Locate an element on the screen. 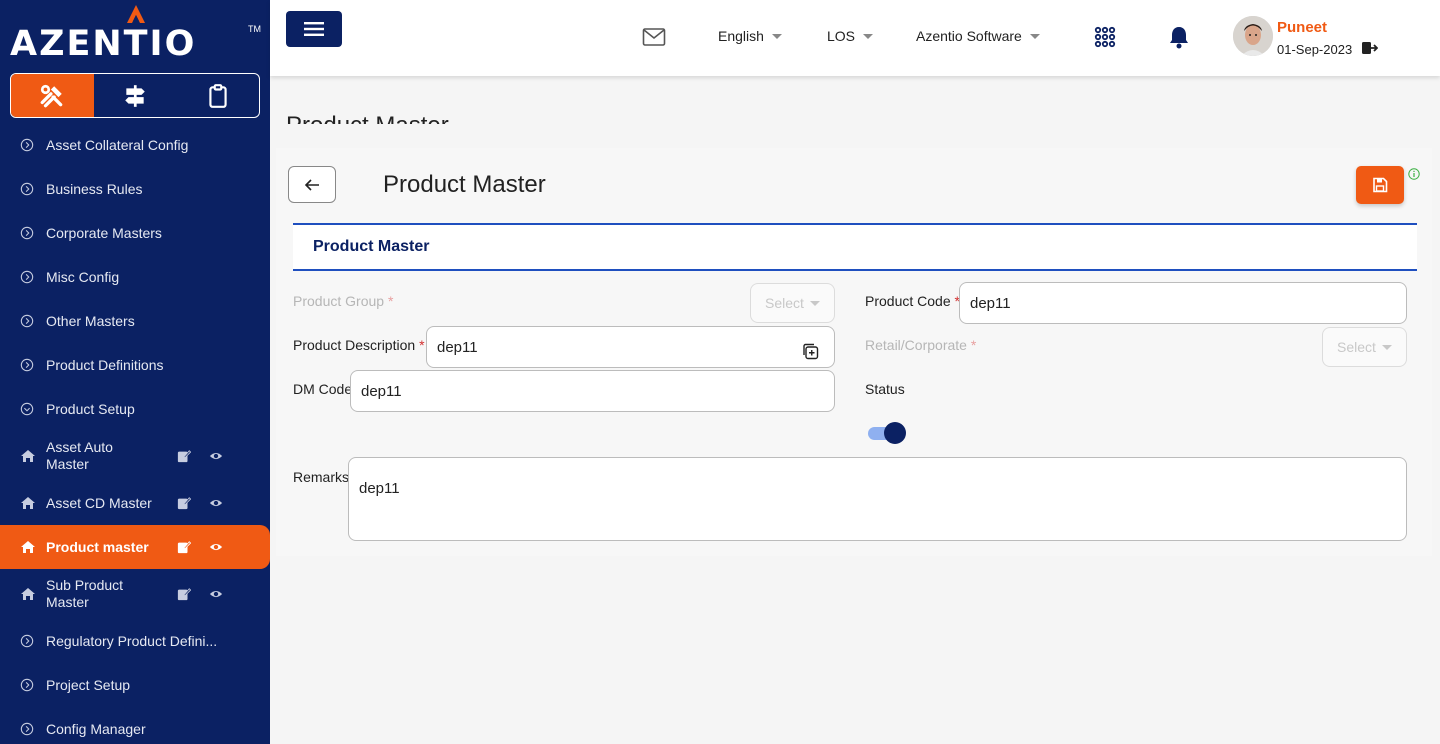 The image size is (1440, 744). language-dropdown: English is located at coordinates (750, 36).